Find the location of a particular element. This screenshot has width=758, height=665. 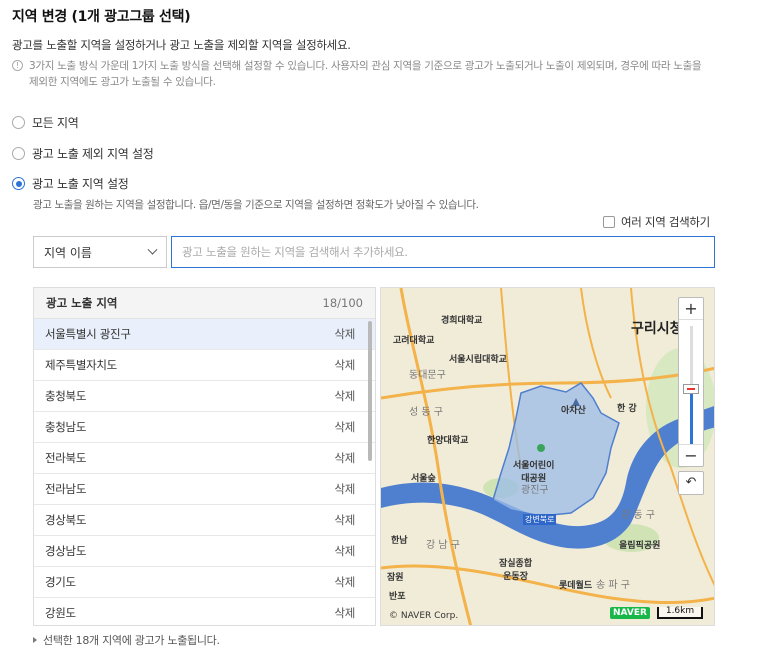

checkbox-box is located at coordinates (609, 222).